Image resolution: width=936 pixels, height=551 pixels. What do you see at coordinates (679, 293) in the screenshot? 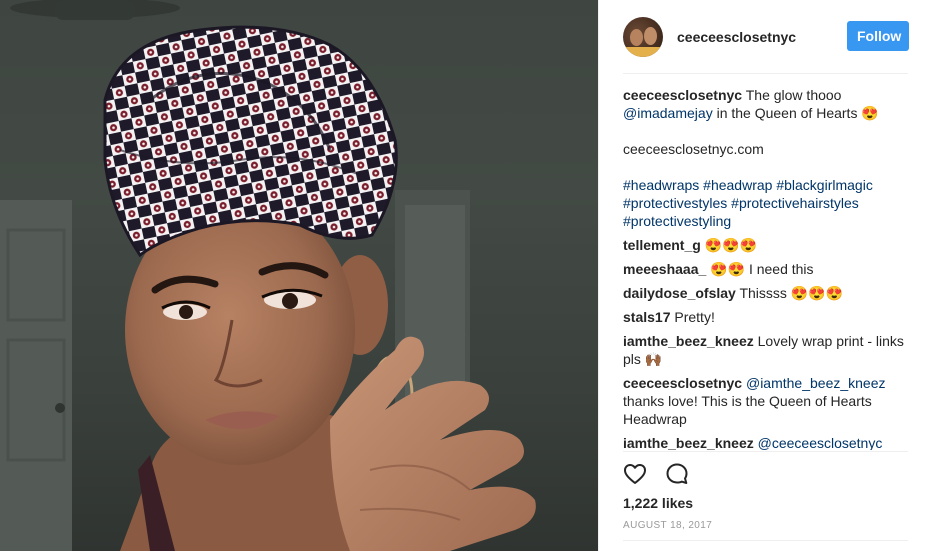
I see `comment-username: dailydose_ofslay` at bounding box center [679, 293].